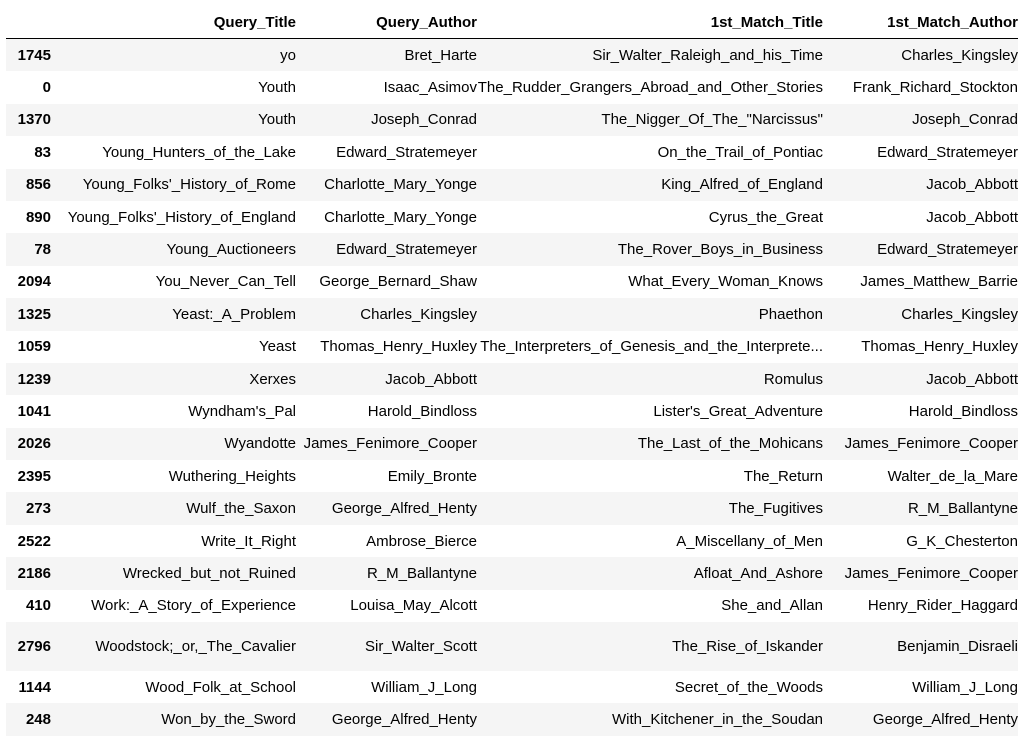 The width and height of the screenshot is (1018, 738). I want to click on match-author-cell: Harold_Bindloss, so click(963, 411).